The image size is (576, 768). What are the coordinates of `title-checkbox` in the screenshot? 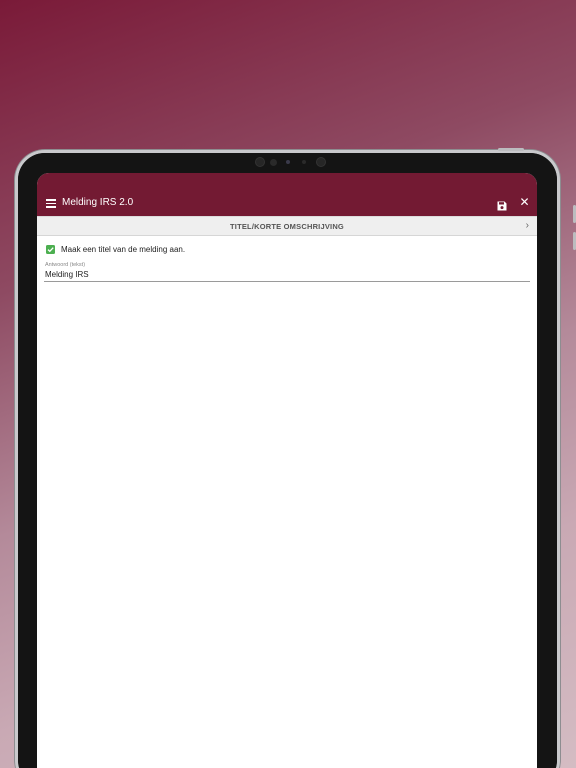 It's located at (50, 249).